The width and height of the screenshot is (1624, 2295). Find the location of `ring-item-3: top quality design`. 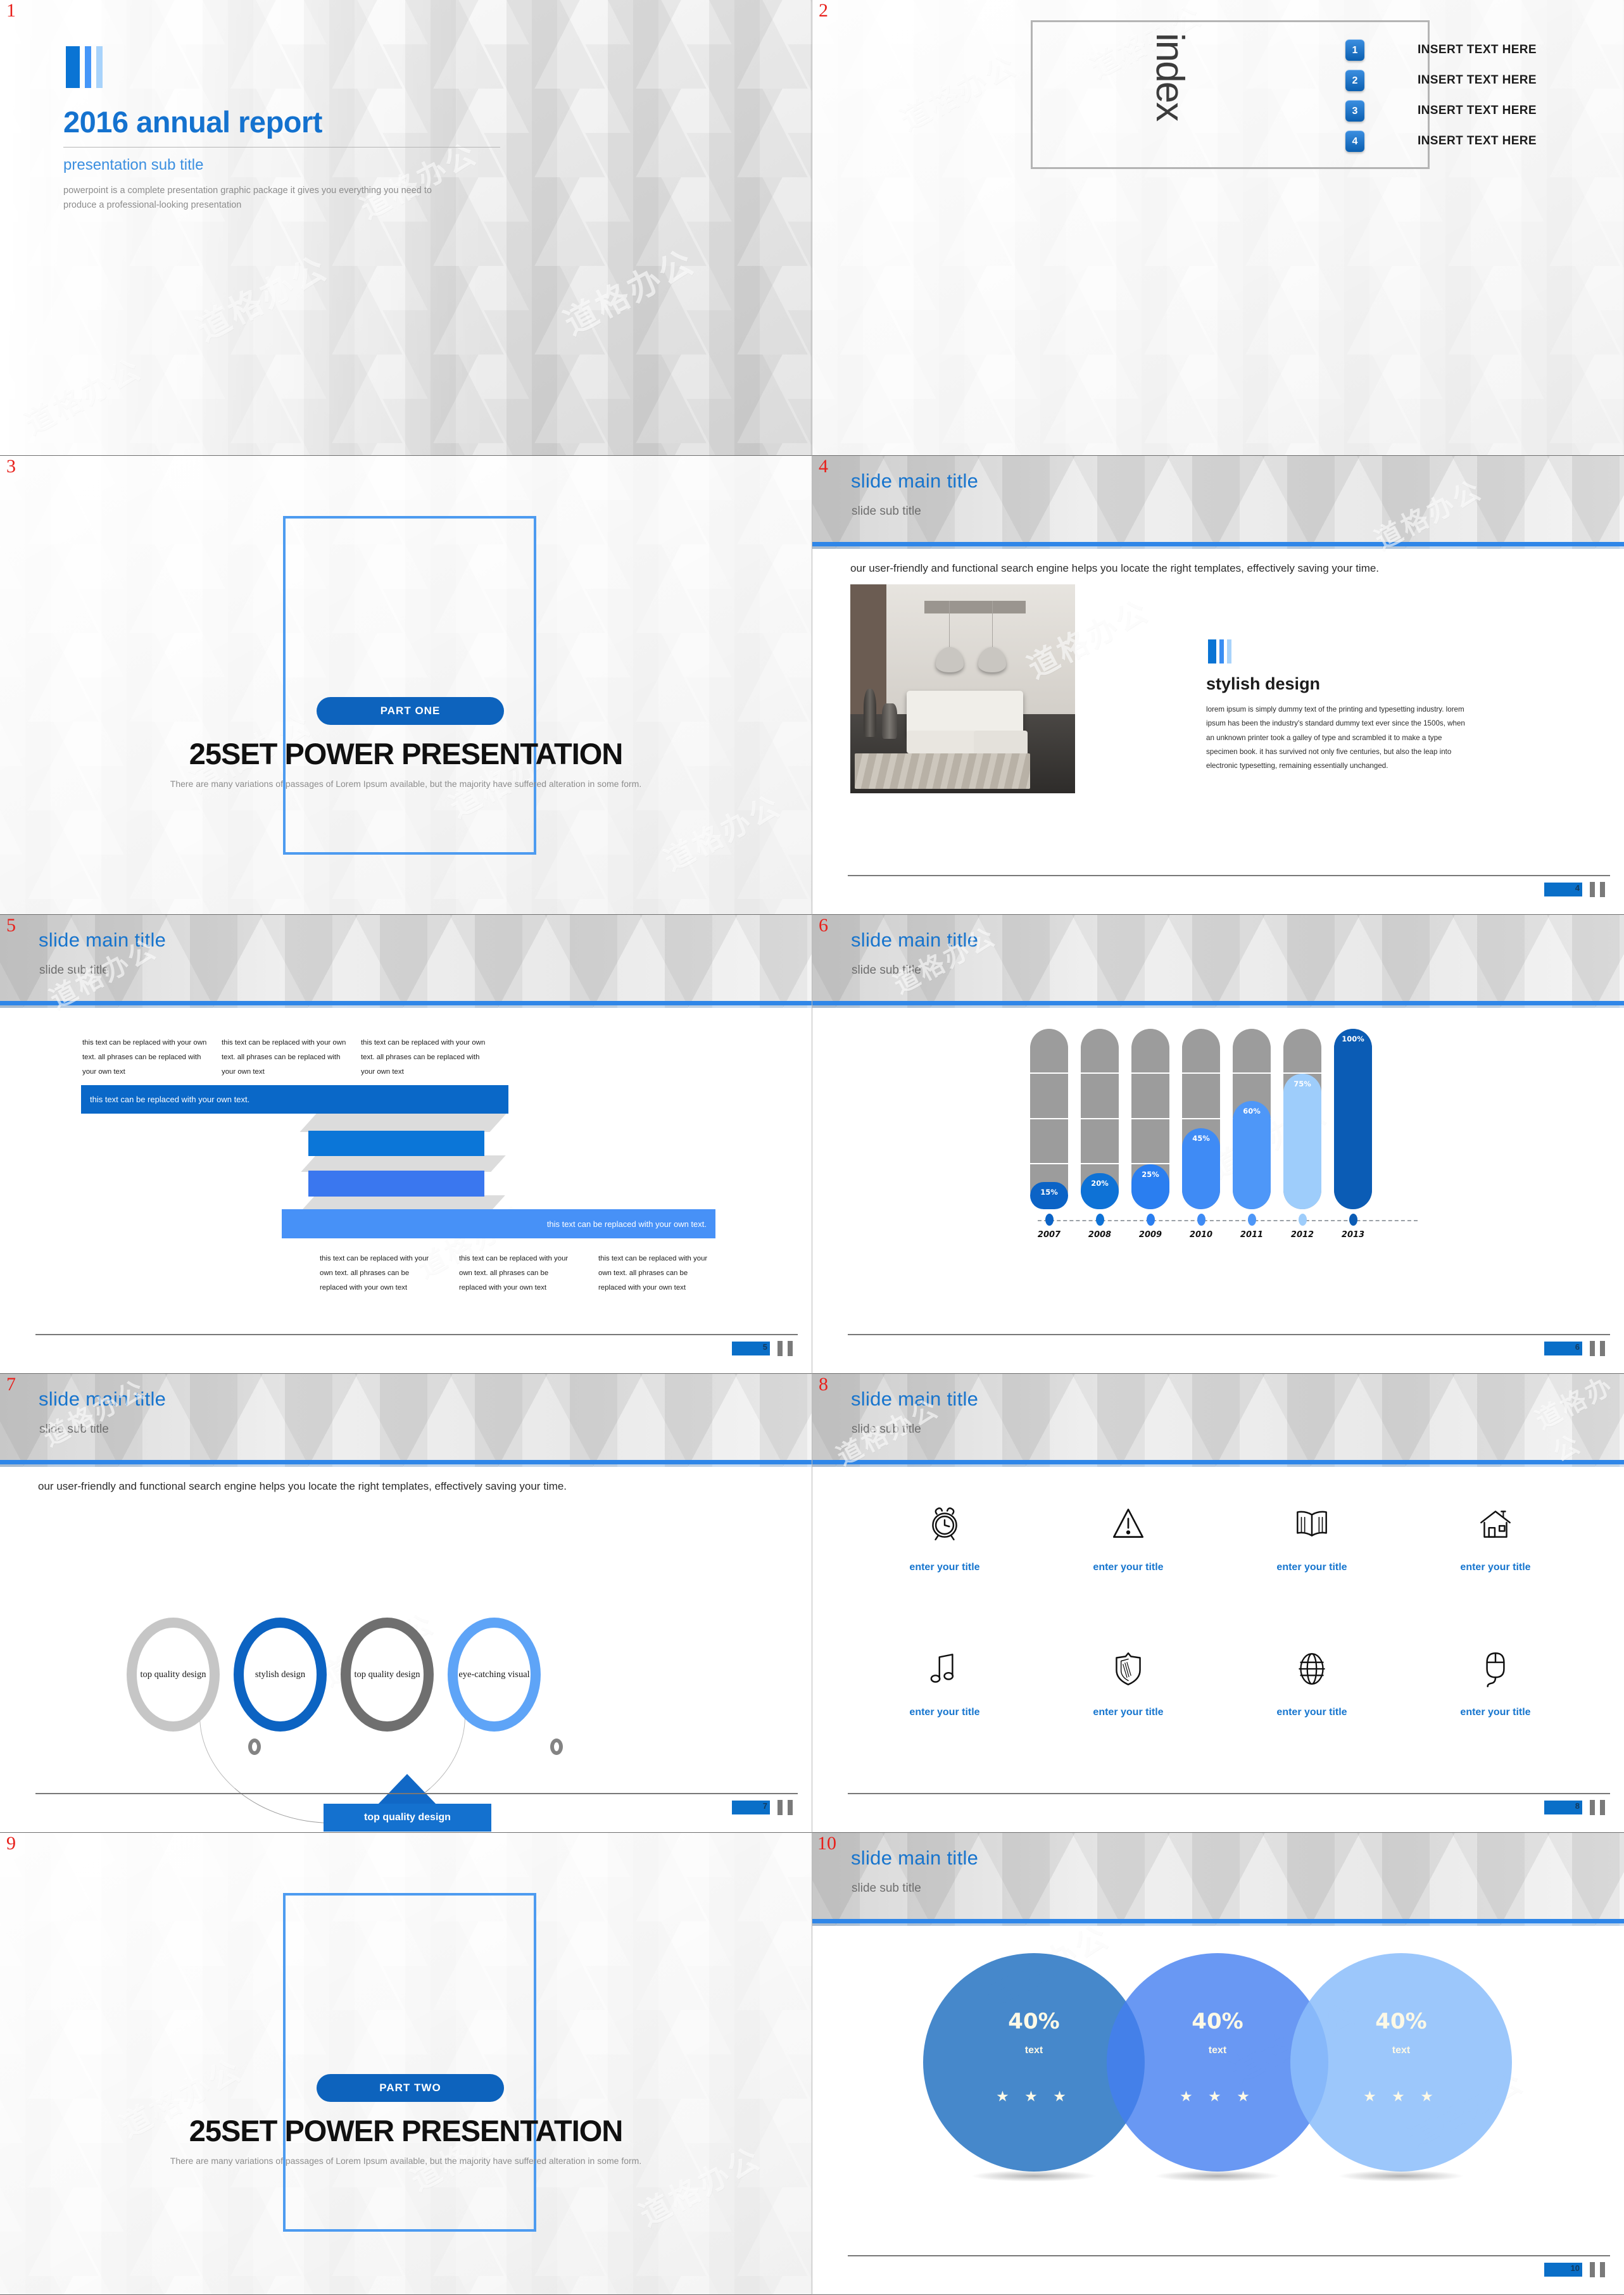

ring-item-3: top quality design is located at coordinates (387, 1675).